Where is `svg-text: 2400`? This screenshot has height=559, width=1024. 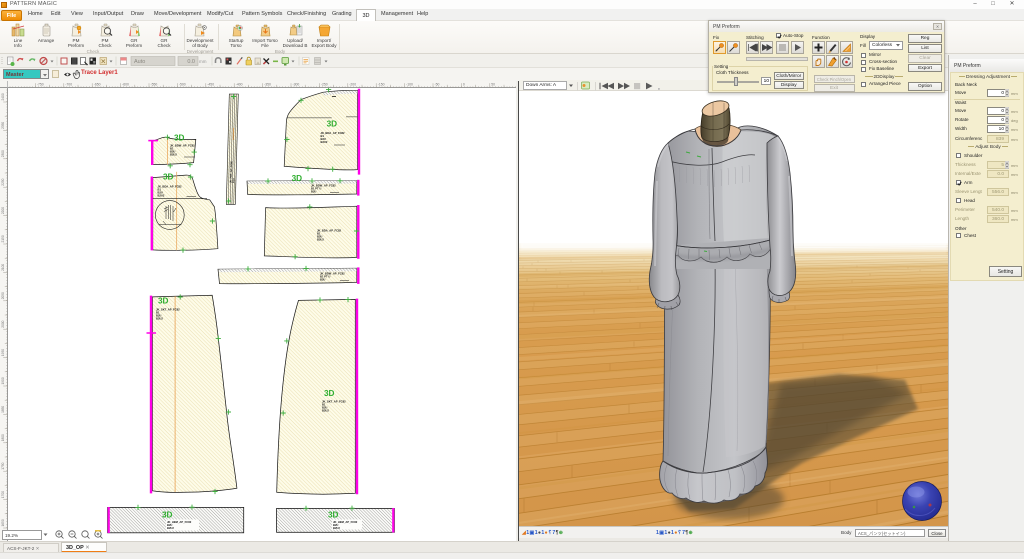 svg-text: 2400 is located at coordinates (3, 96).